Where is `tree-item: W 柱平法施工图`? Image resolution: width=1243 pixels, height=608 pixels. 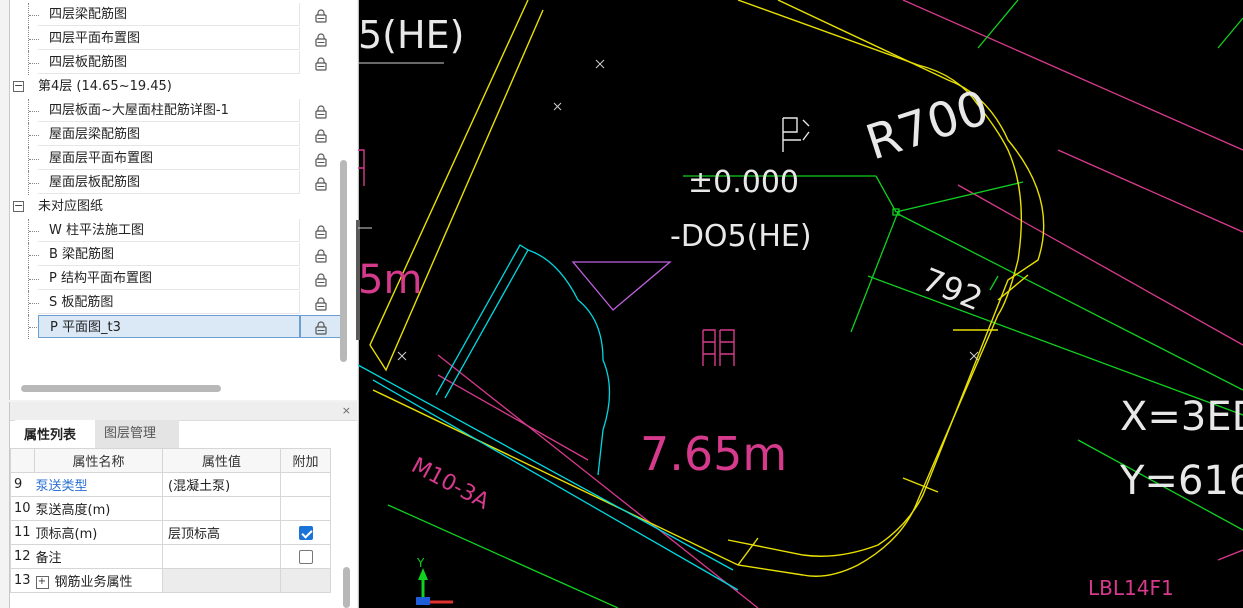
tree-item: W 柱平法施工图 is located at coordinates (177, 231).